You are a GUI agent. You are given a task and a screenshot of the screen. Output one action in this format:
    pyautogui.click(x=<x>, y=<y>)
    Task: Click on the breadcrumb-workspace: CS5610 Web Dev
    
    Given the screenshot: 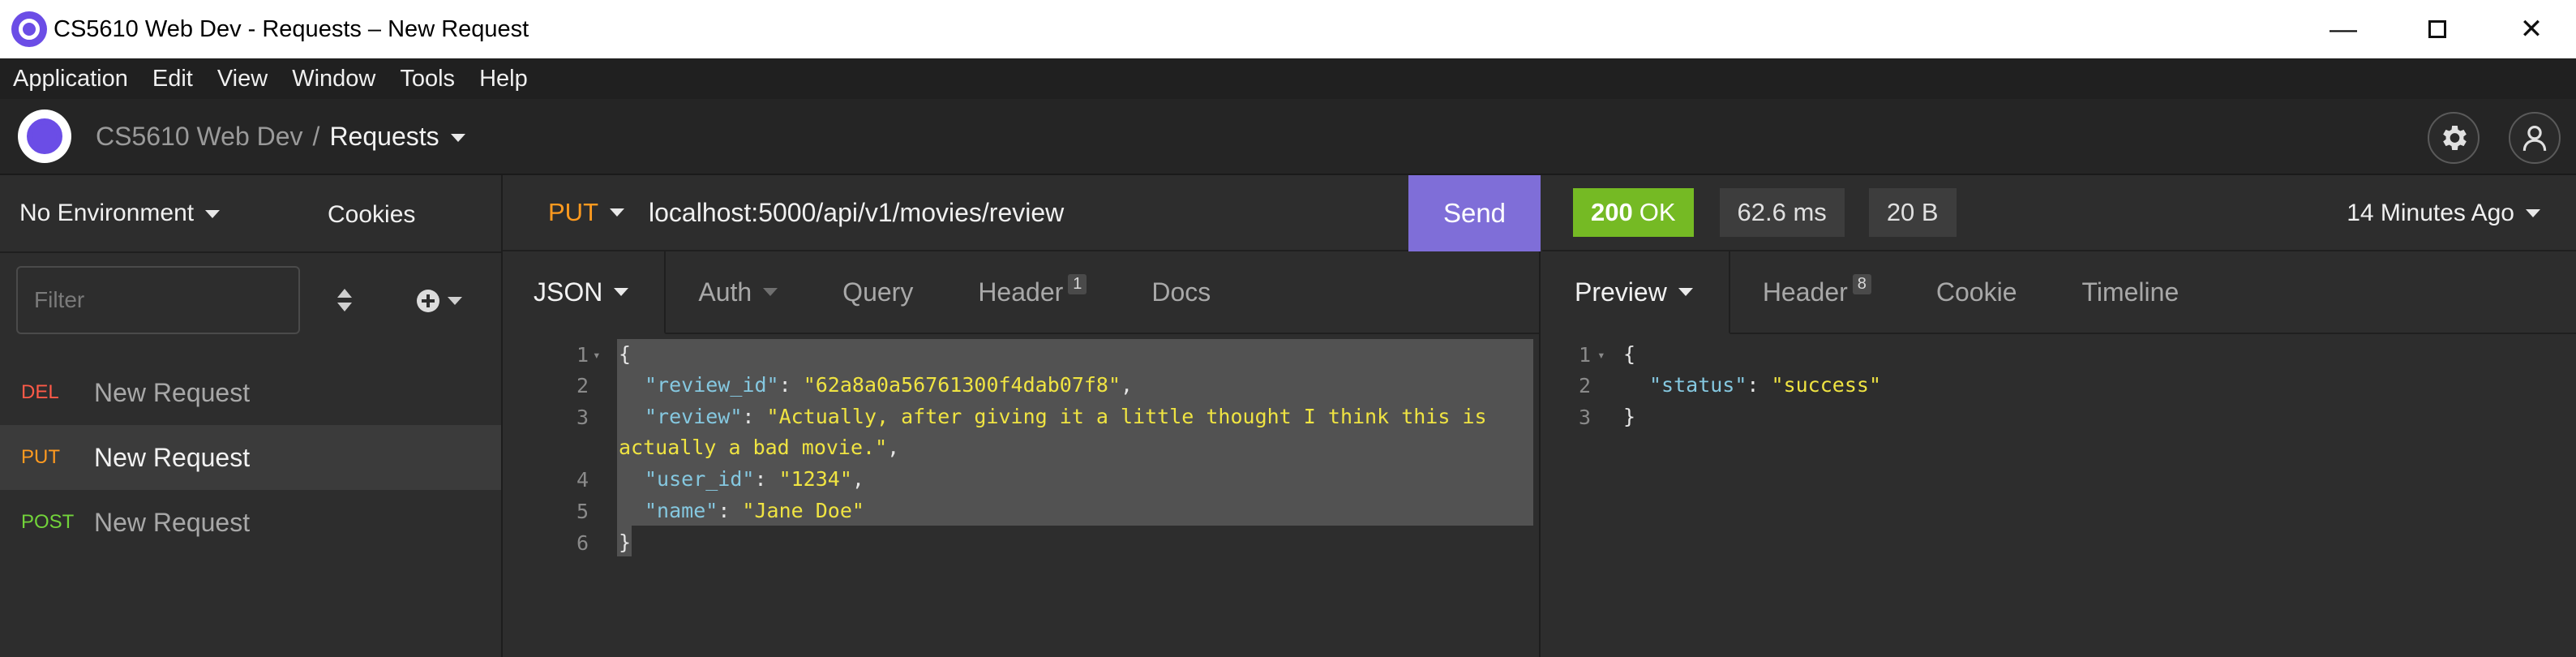 What is the action you would take?
    pyautogui.click(x=199, y=137)
    